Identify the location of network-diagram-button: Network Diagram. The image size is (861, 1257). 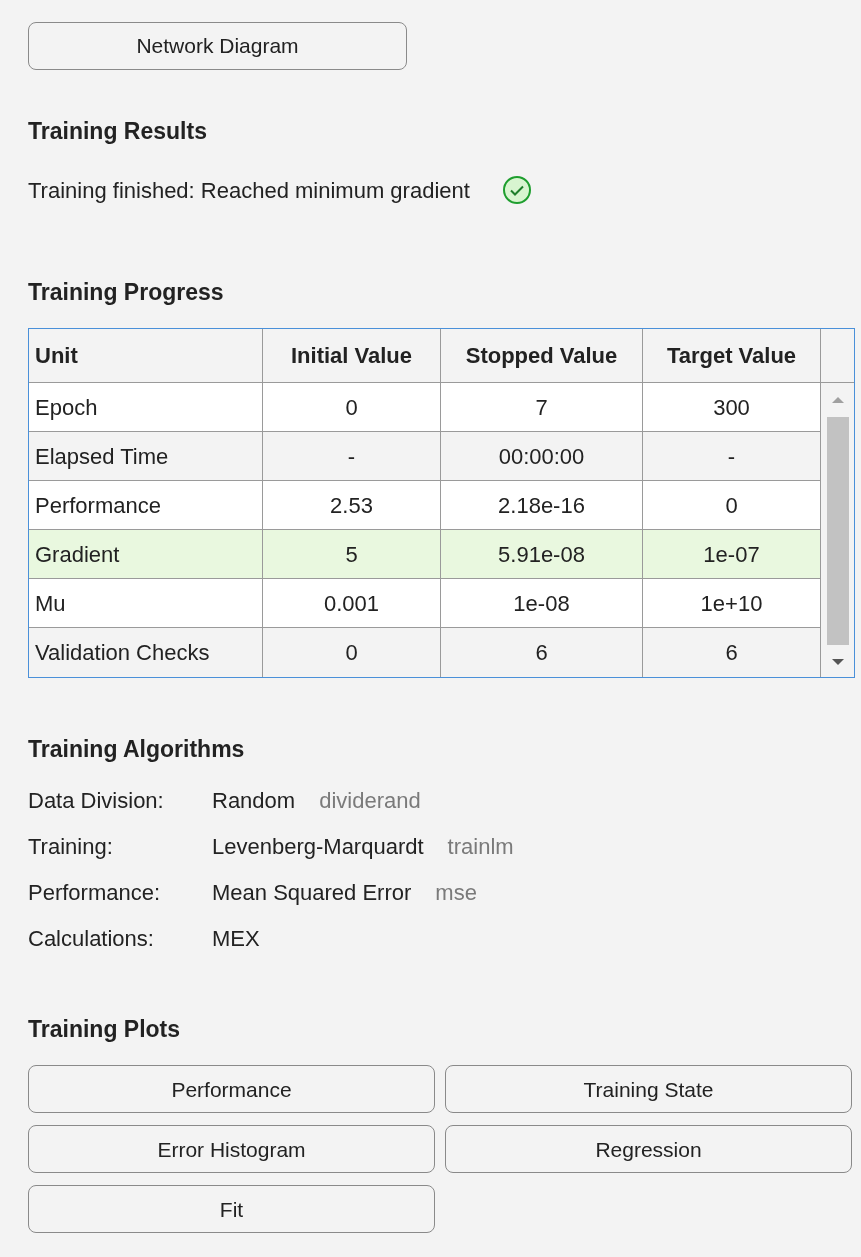
(217, 46).